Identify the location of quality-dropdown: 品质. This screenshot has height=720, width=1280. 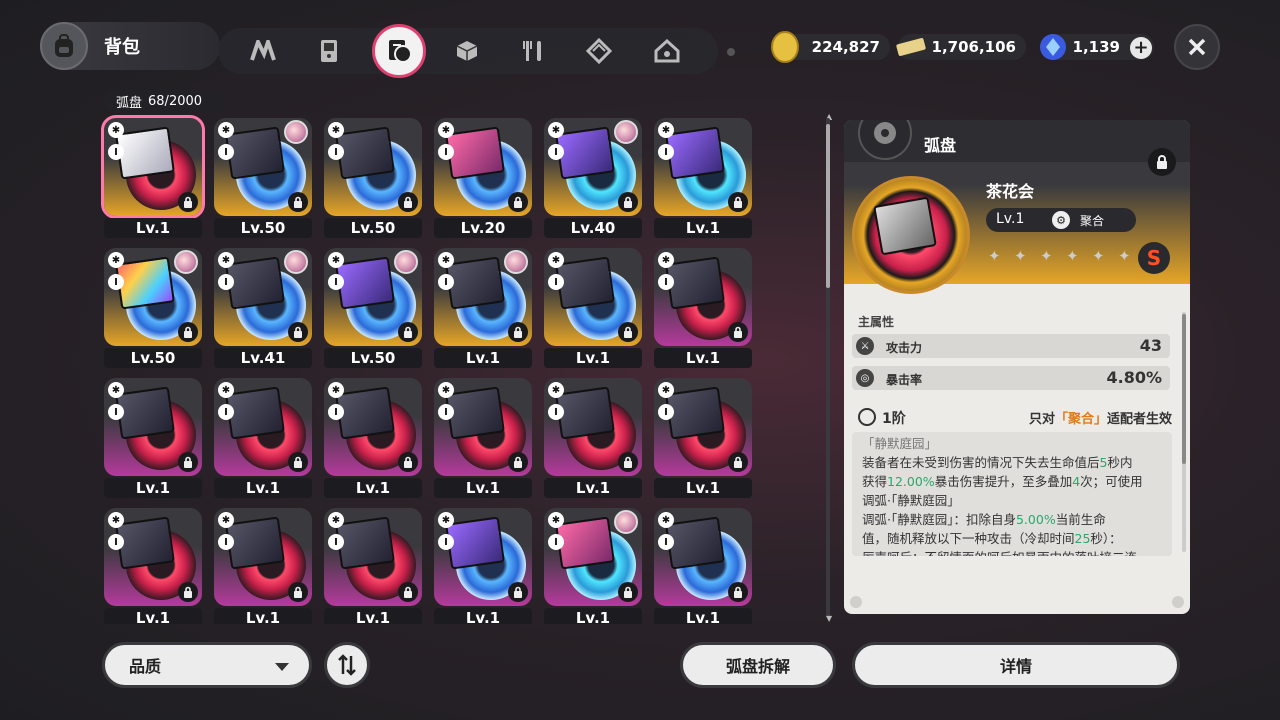
(207, 665).